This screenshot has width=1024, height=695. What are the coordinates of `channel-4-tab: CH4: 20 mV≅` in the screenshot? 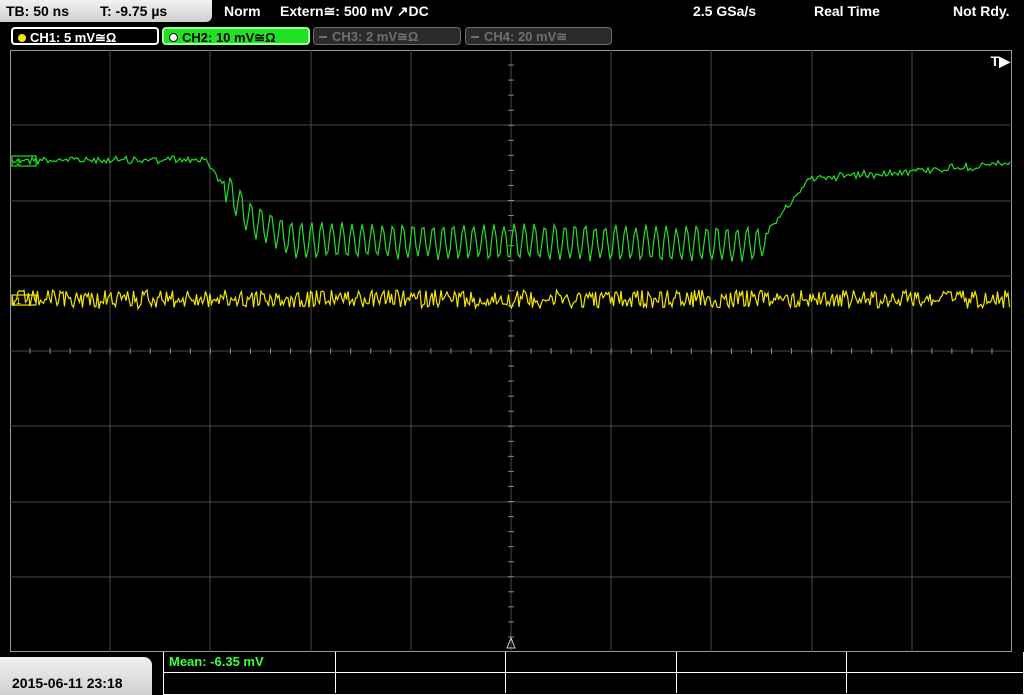 It's located at (538, 36).